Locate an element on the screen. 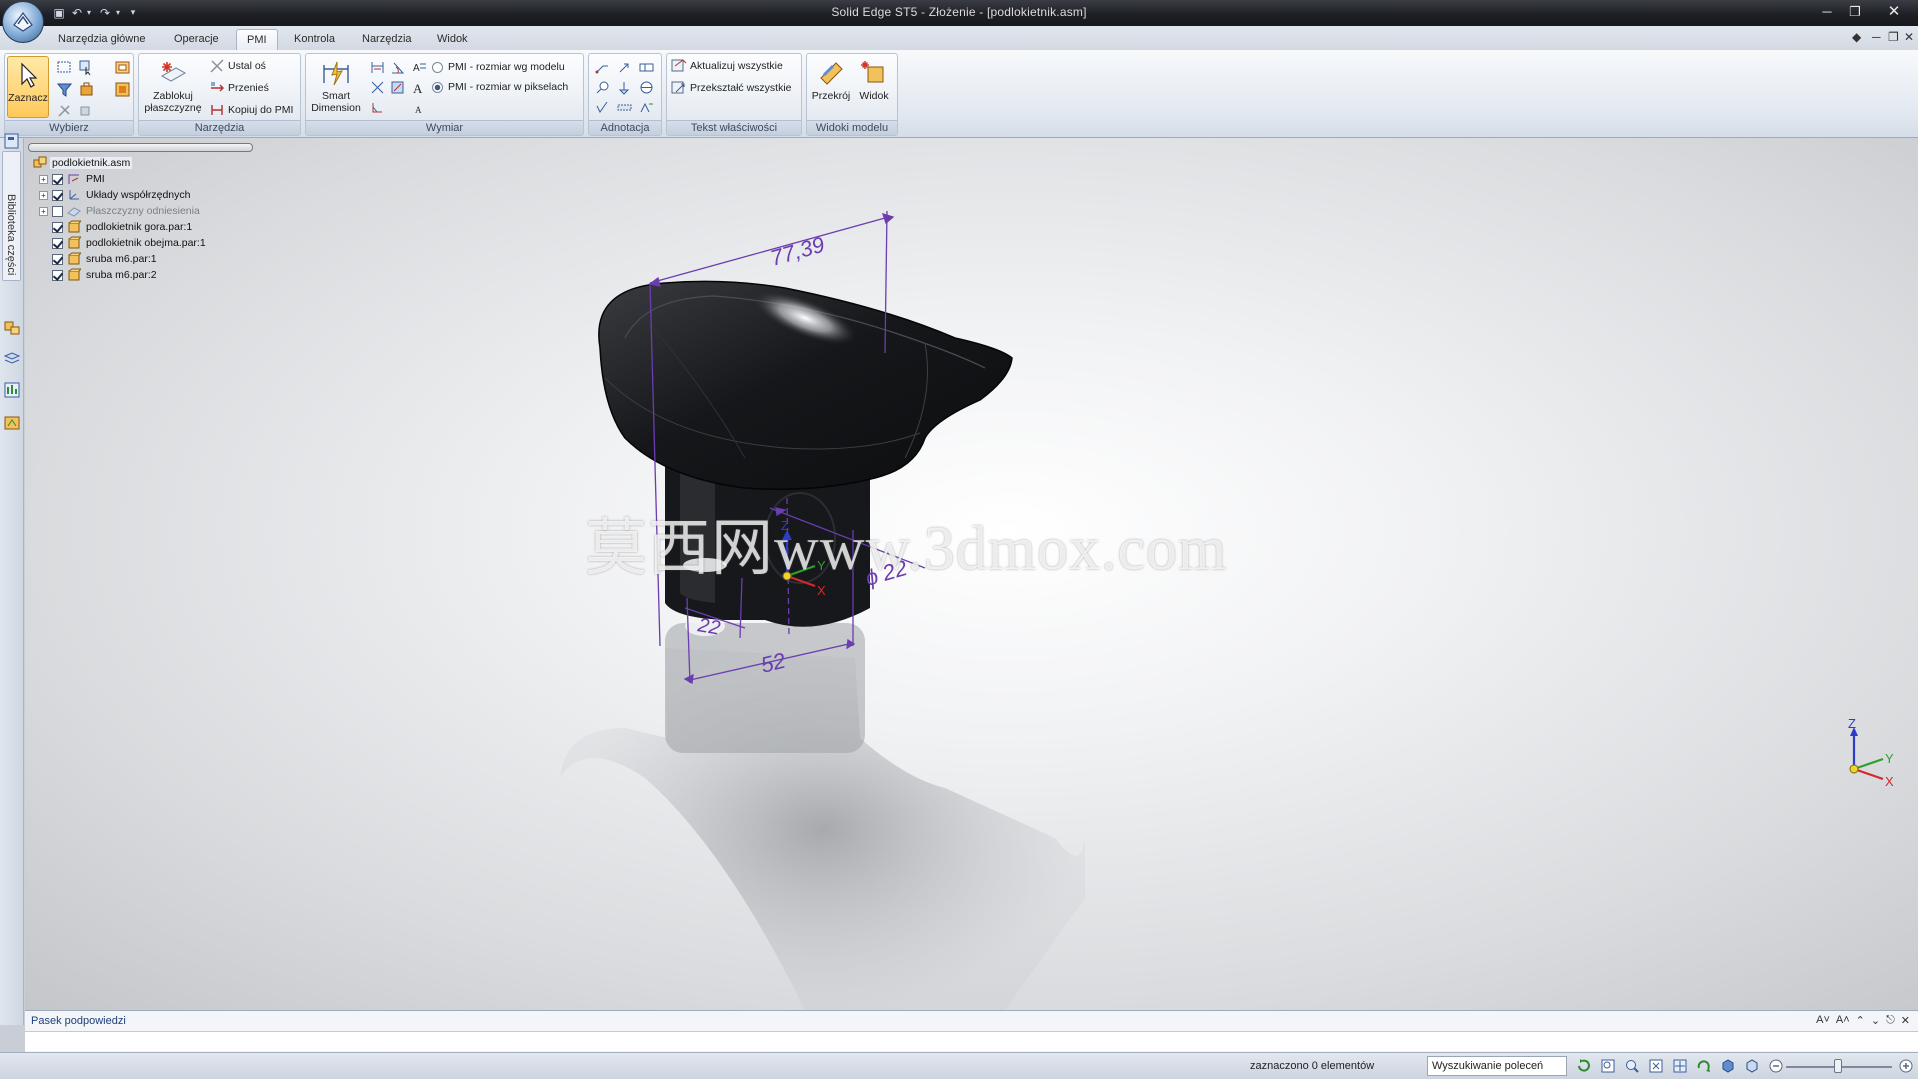 The width and height of the screenshot is (1918, 1079). tree-row-reference-planes: + Płaszczyzny odniesienia is located at coordinates (120, 211).